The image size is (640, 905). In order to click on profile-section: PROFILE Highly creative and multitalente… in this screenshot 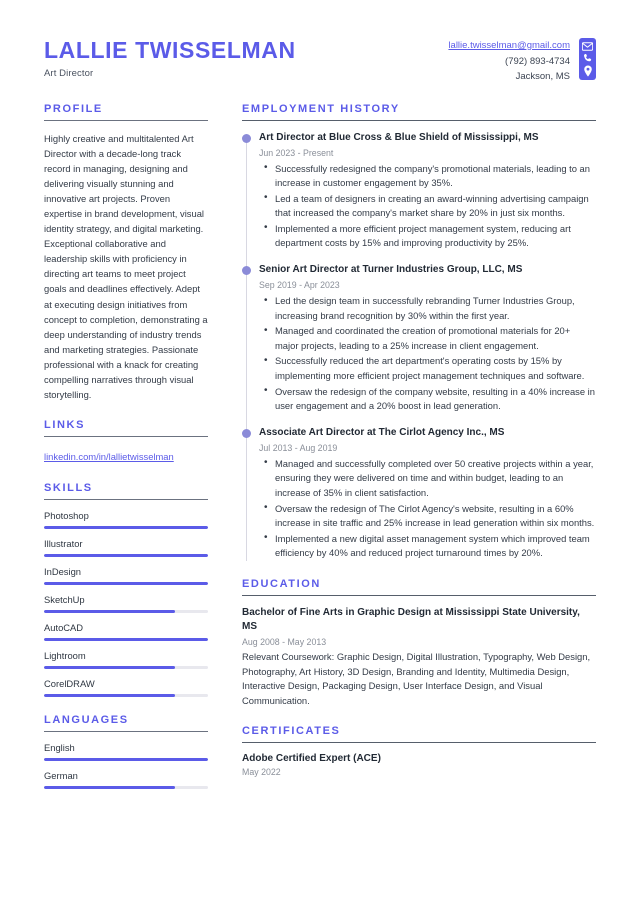, I will do `click(126, 253)`.